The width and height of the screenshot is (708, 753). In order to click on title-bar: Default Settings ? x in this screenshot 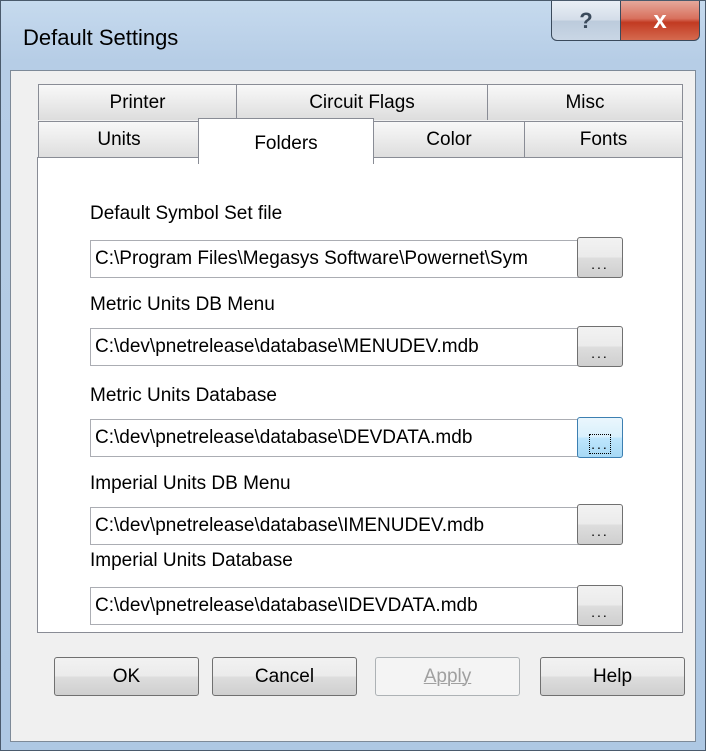, I will do `click(353, 36)`.